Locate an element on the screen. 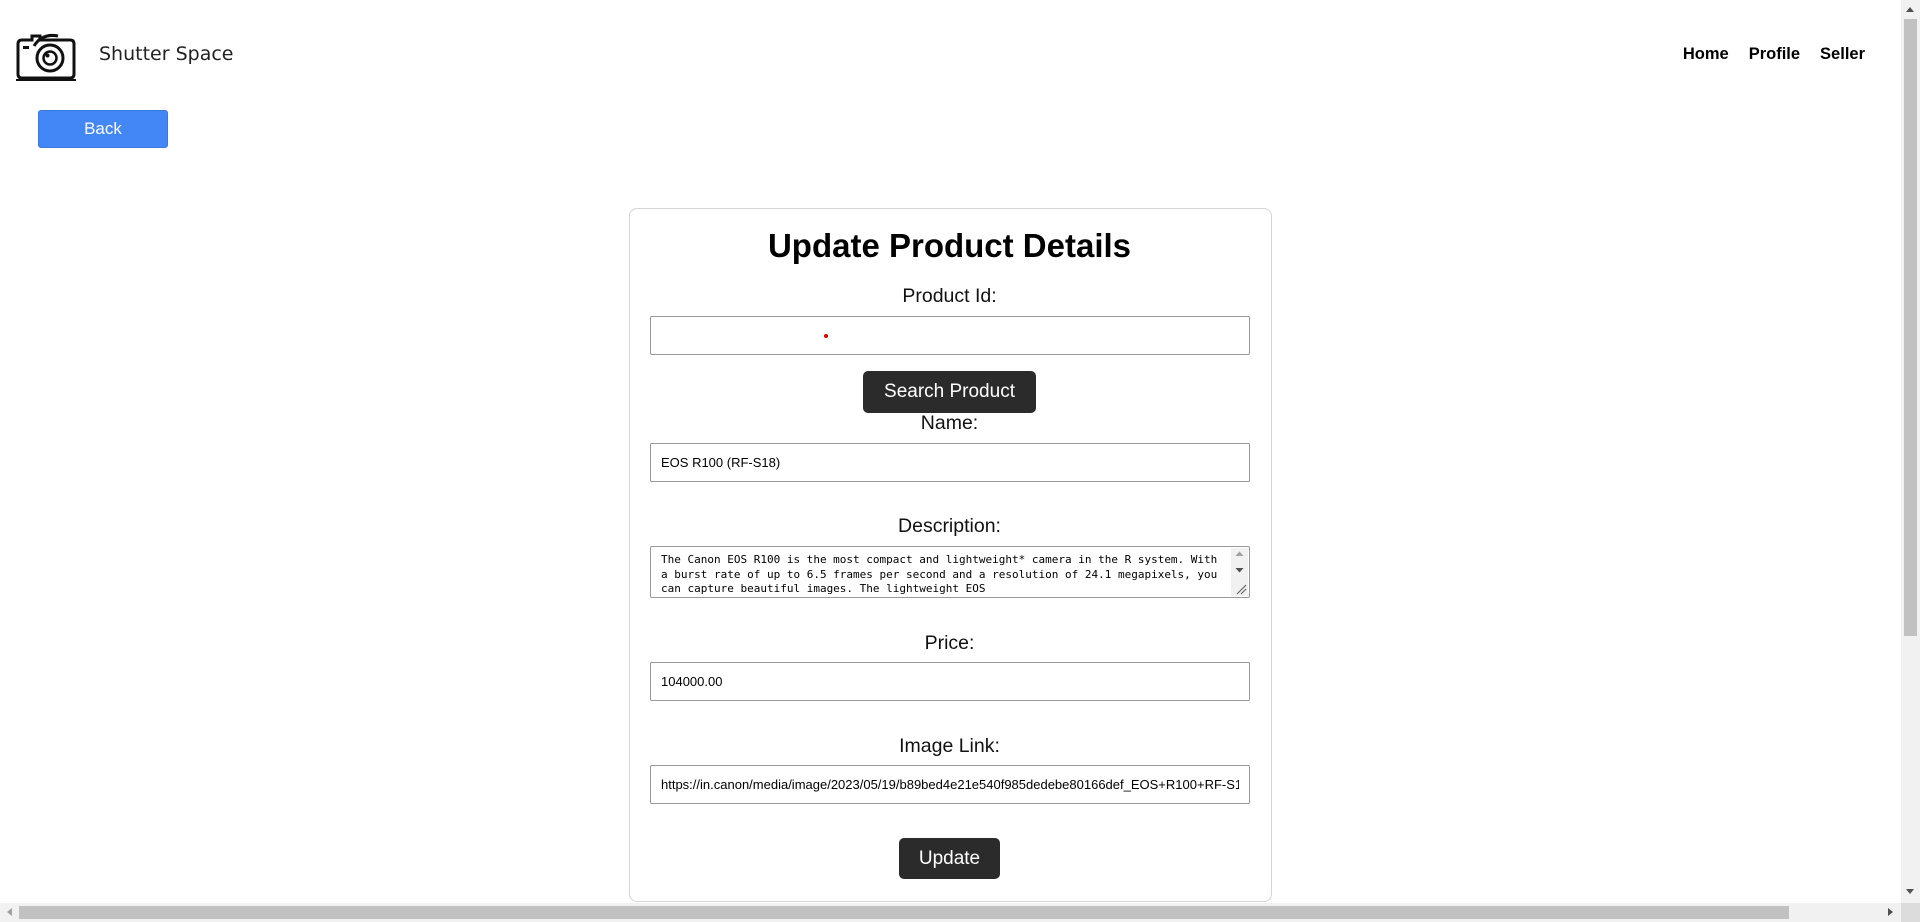  nav-home-link: Home is located at coordinates (1706, 54).